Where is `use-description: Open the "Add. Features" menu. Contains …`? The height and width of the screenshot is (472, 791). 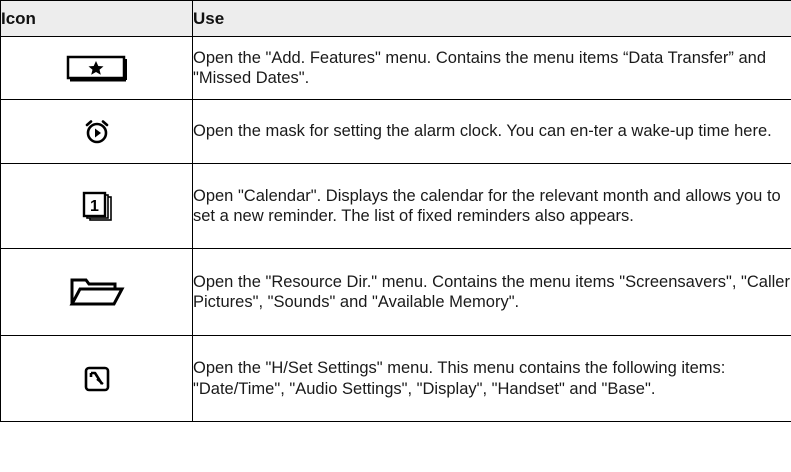
use-description: Open the "Add. Features" menu. Contains … is located at coordinates (491, 68).